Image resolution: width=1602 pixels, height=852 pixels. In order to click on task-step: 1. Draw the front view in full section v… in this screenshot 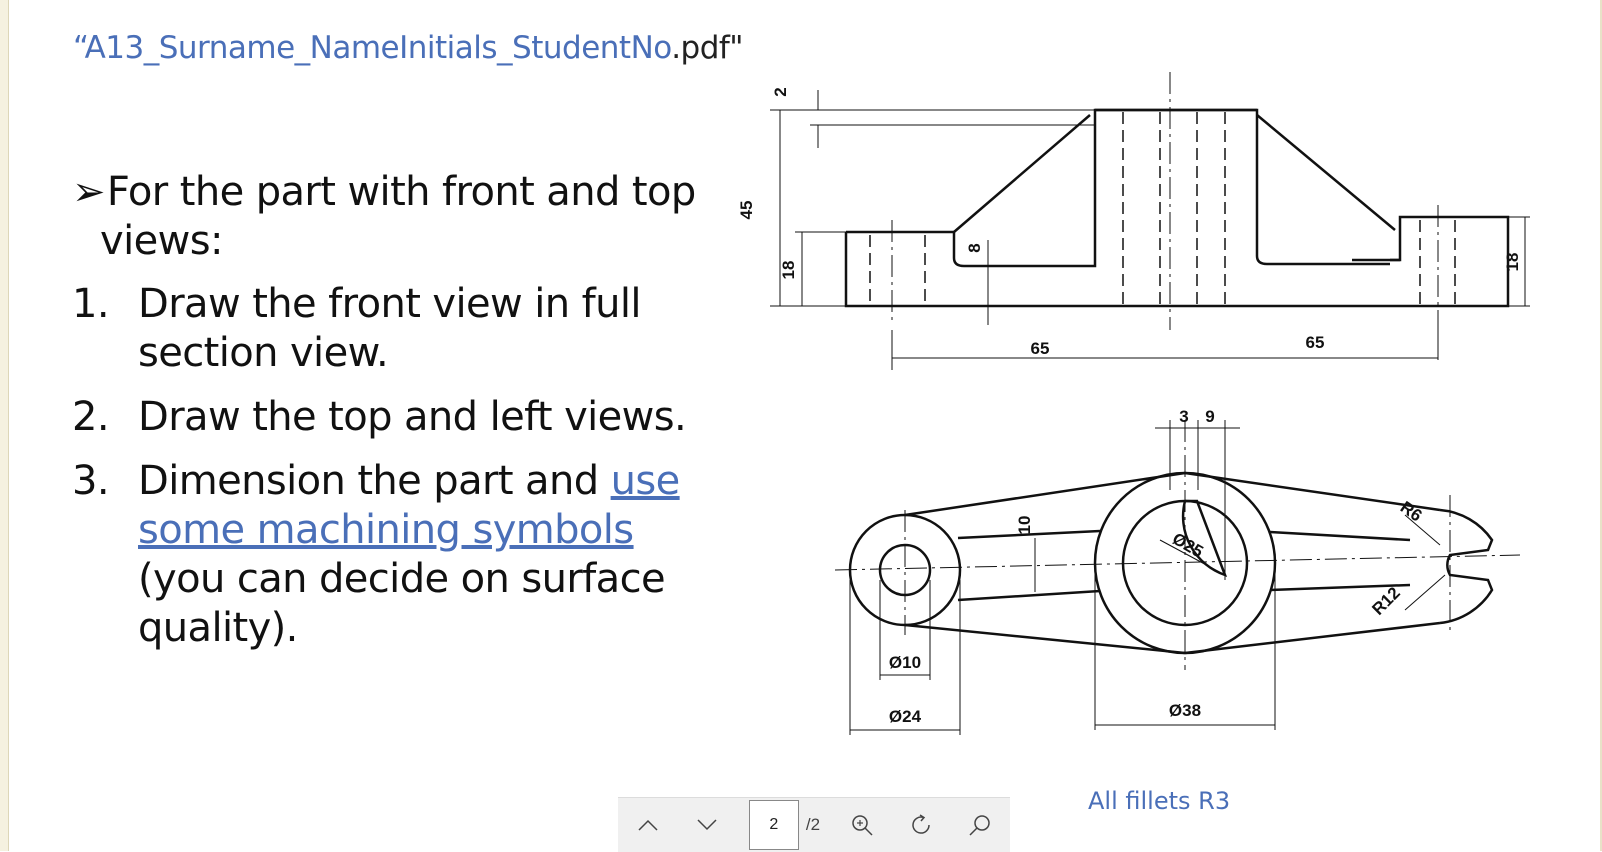, I will do `click(392, 329)`.